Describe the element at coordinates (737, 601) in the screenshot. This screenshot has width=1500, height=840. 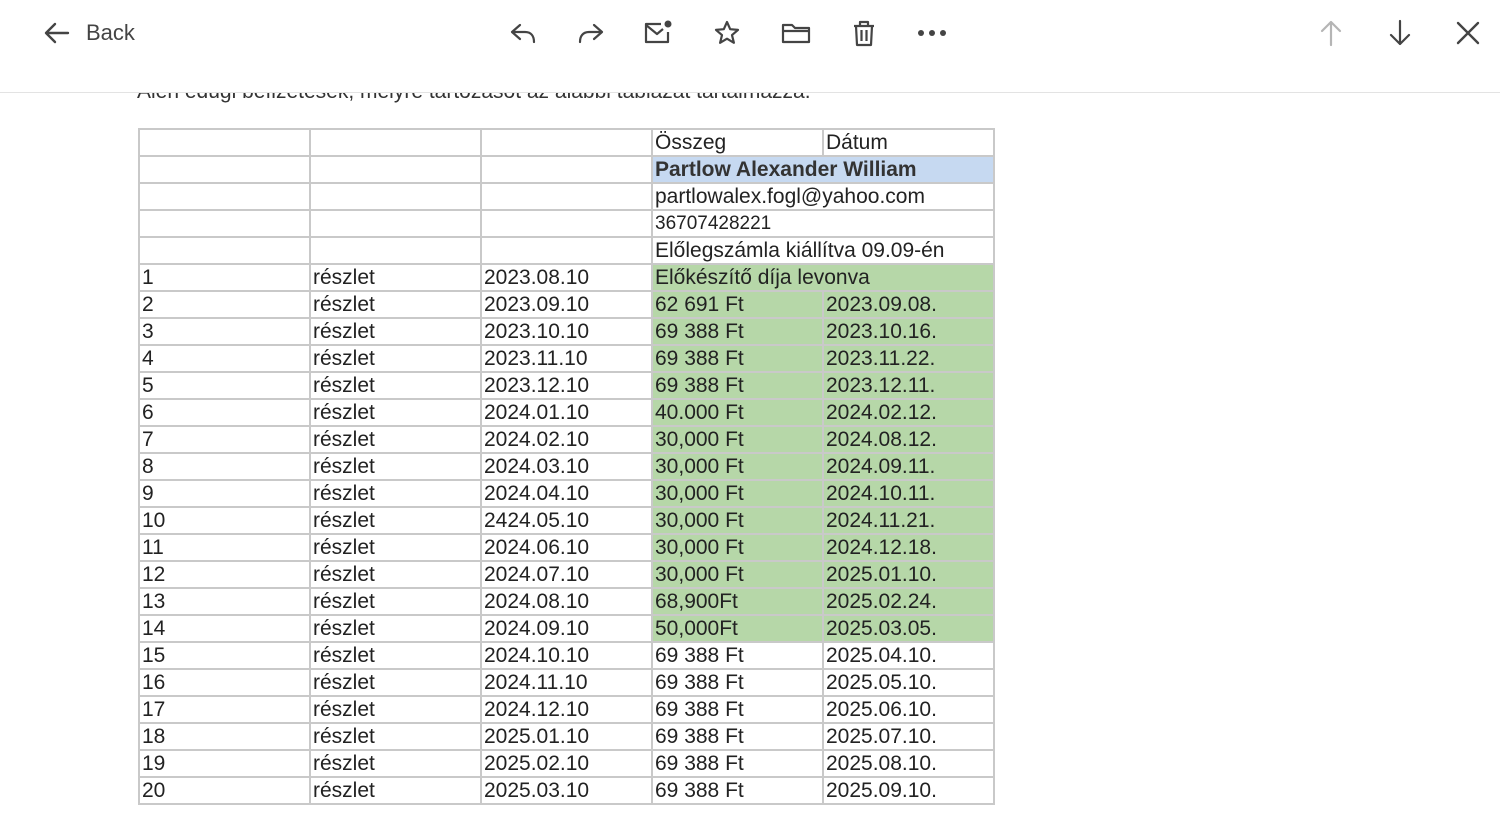
I see `paid-amount: 68,900Ft` at that location.